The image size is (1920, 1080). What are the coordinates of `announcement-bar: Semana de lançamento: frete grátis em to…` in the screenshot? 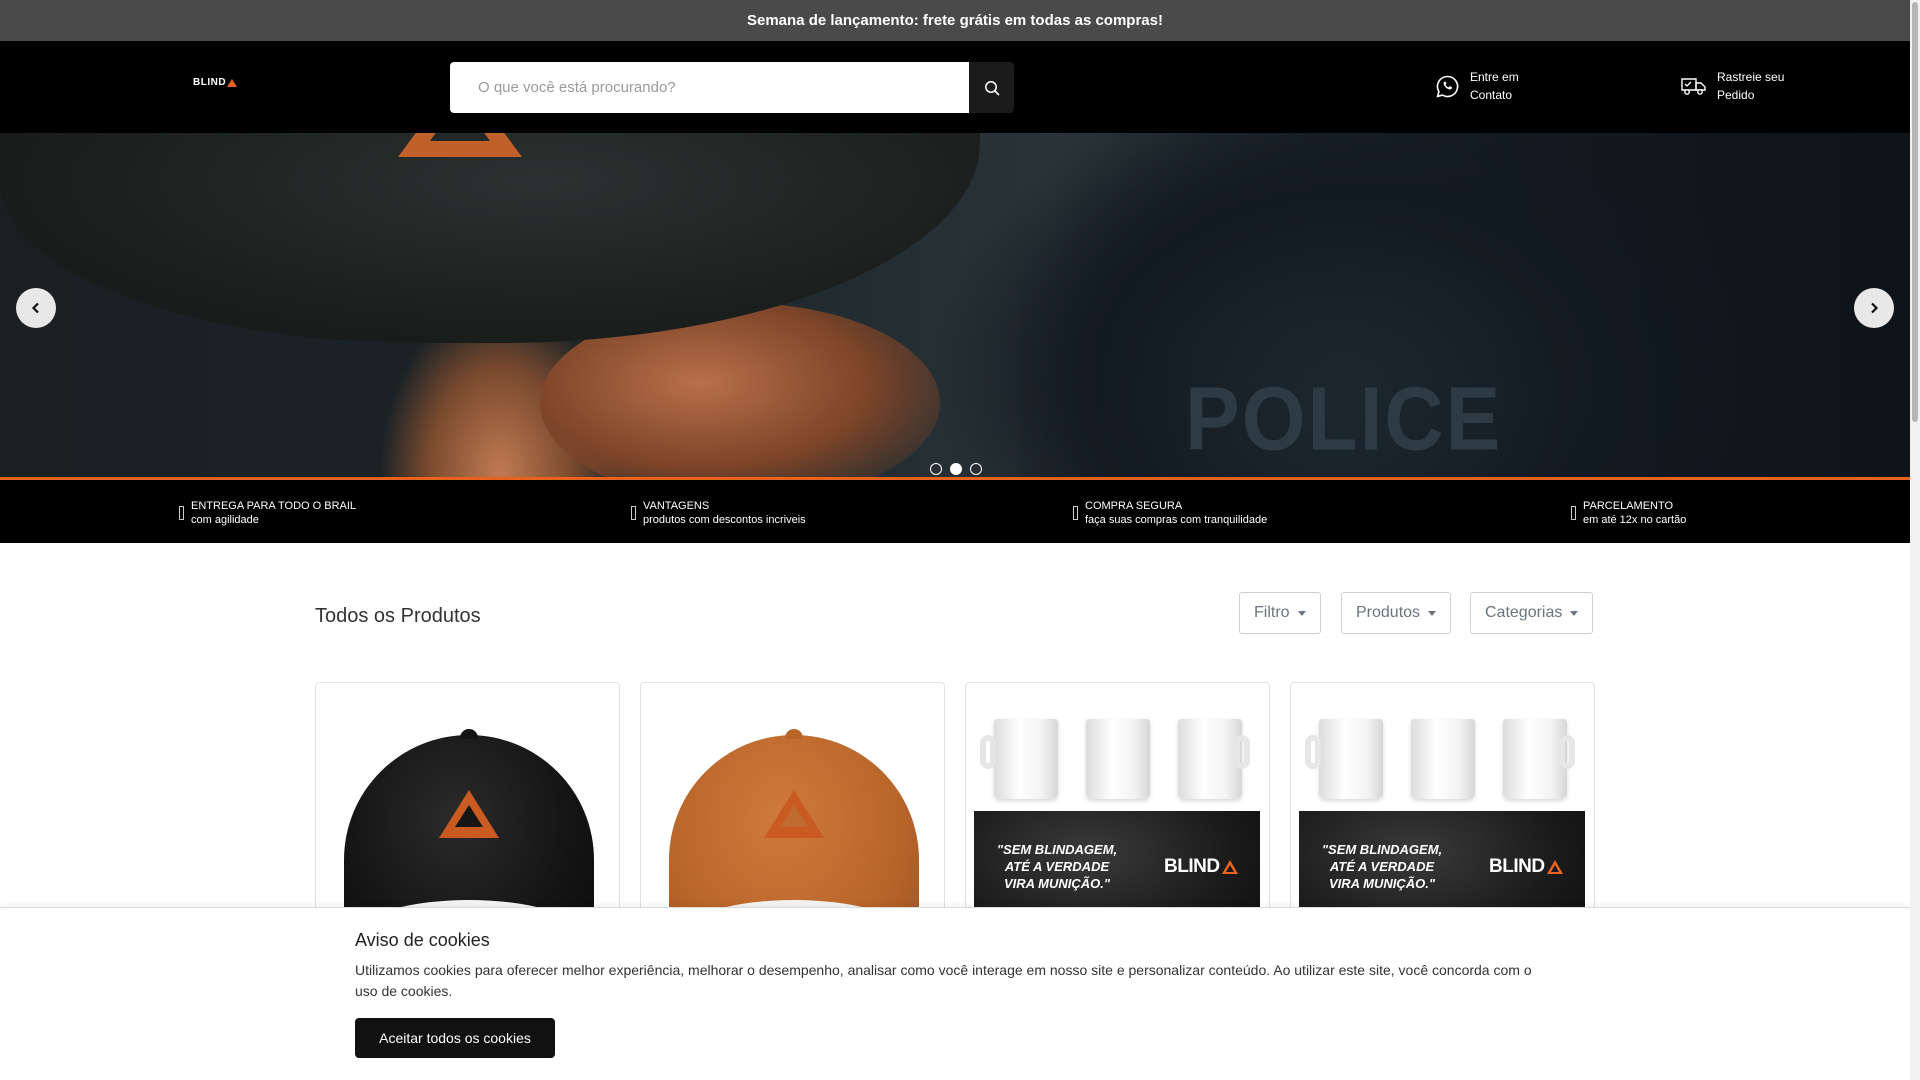 It's located at (955, 20).